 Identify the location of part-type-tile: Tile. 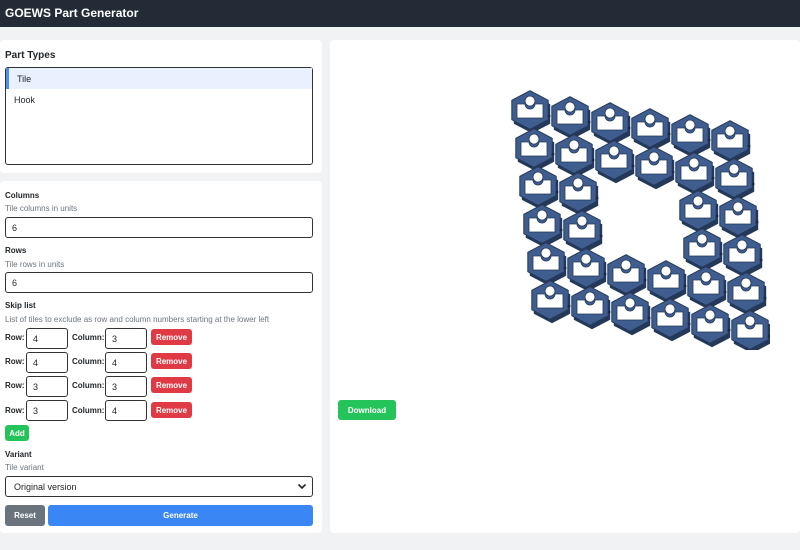
(159, 78).